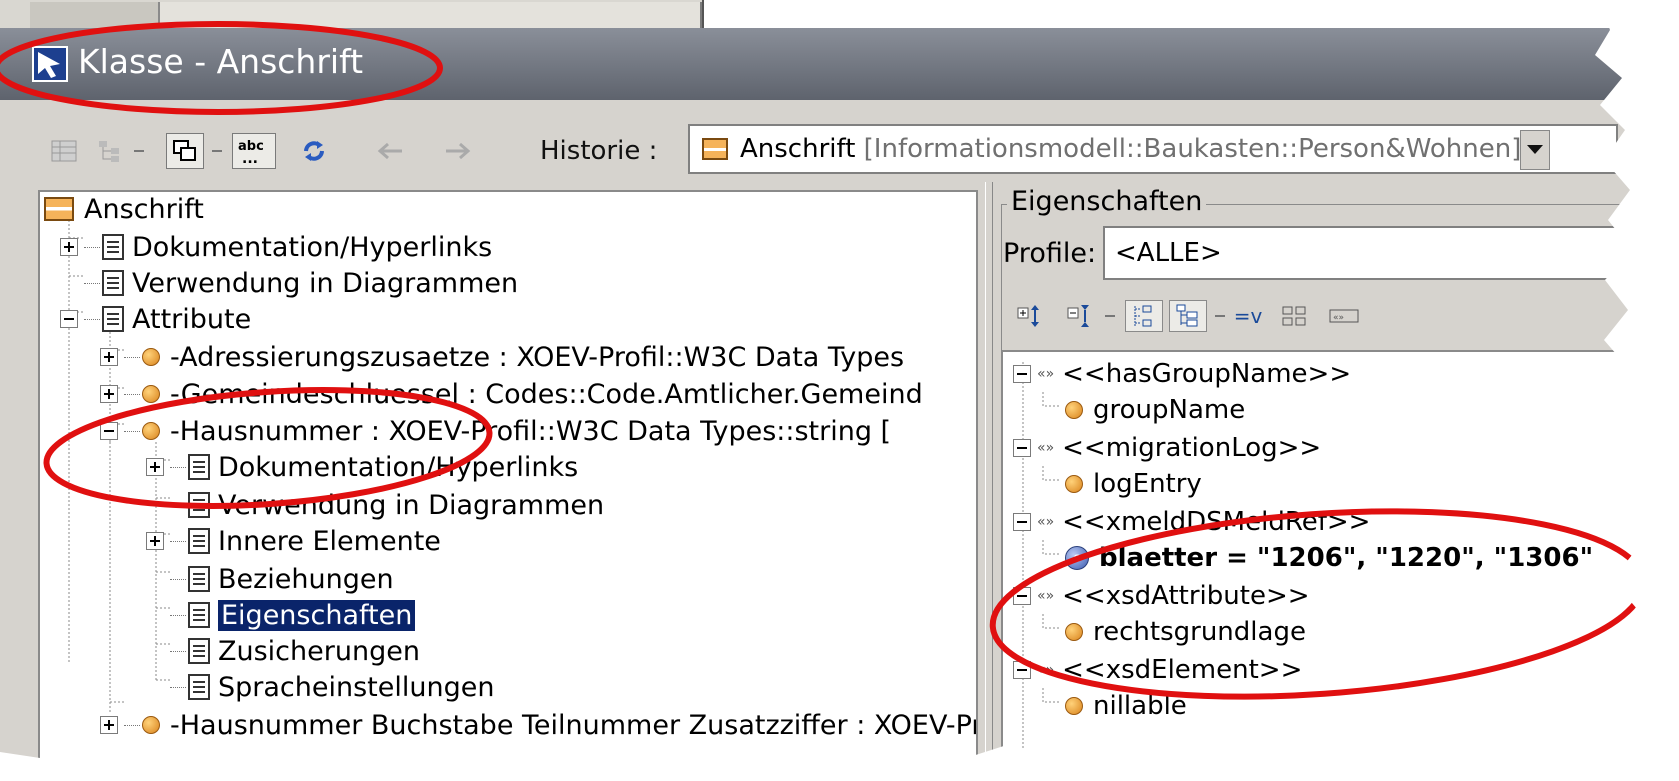  I want to click on property-label: groupName, so click(1169, 410).